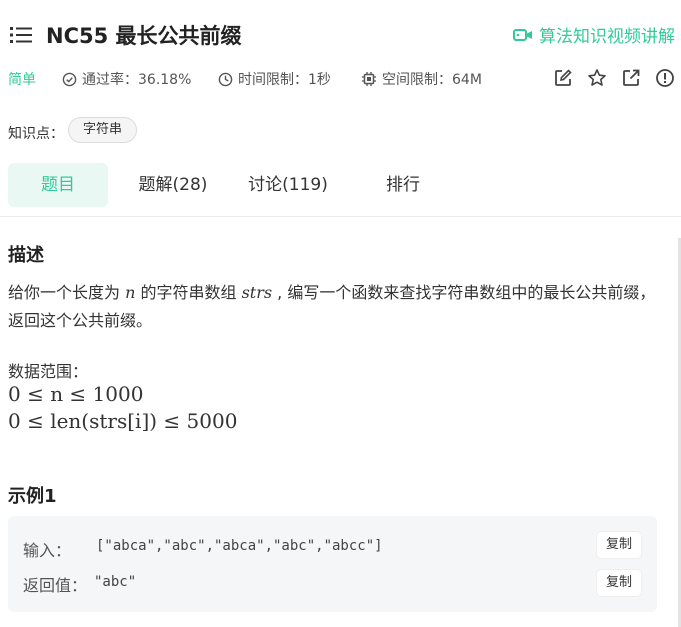 The image size is (681, 627). I want to click on chip-icon, so click(369, 79).